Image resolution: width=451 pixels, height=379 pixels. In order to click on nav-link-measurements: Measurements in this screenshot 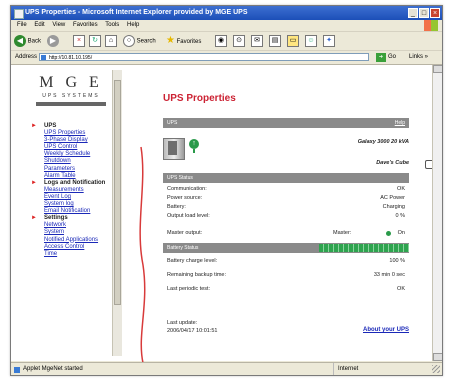, I will do `click(67, 190)`.